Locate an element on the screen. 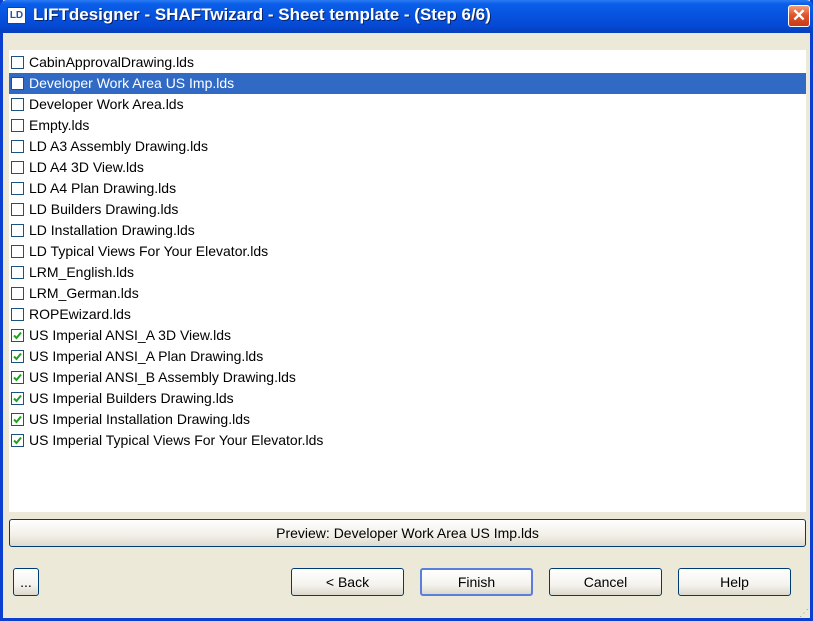 The image size is (813, 621). template-row: US Imperial ANSI_A 3D View.lds is located at coordinates (407, 335).